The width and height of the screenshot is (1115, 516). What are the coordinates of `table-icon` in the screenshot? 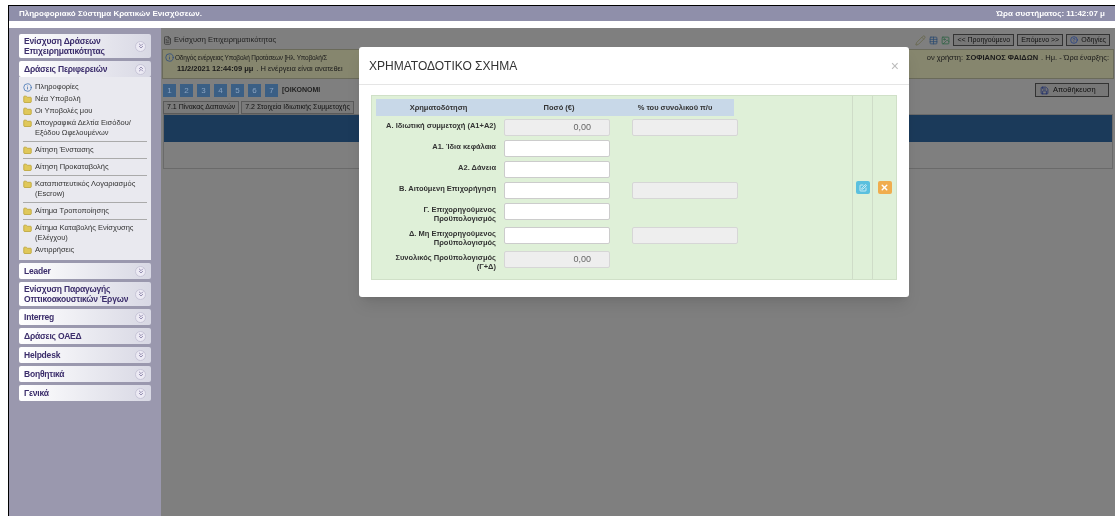 It's located at (934, 40).